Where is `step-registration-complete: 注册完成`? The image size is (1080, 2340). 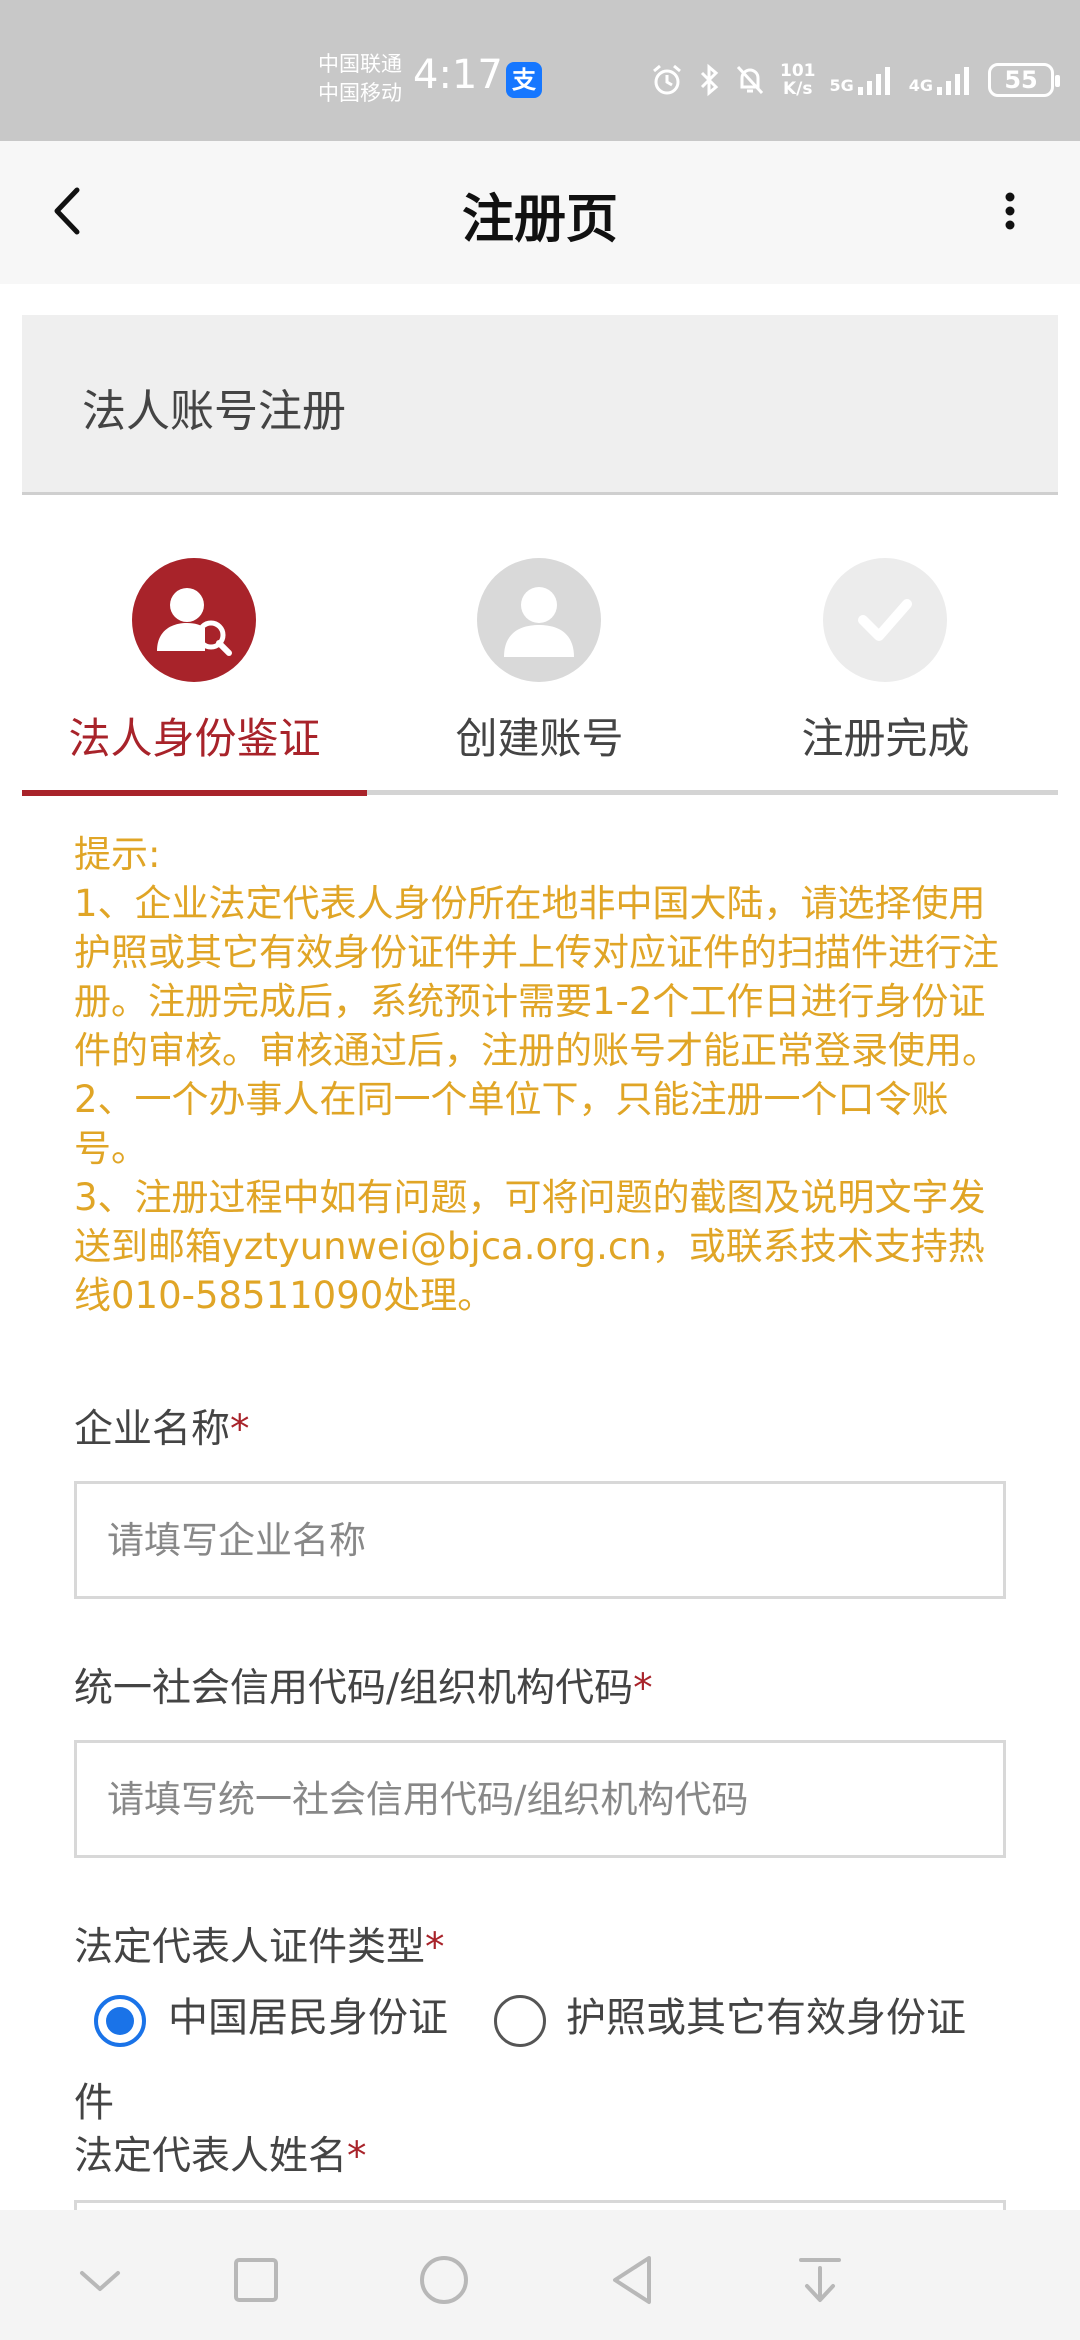
step-registration-complete: 注册完成 is located at coordinates (885, 675).